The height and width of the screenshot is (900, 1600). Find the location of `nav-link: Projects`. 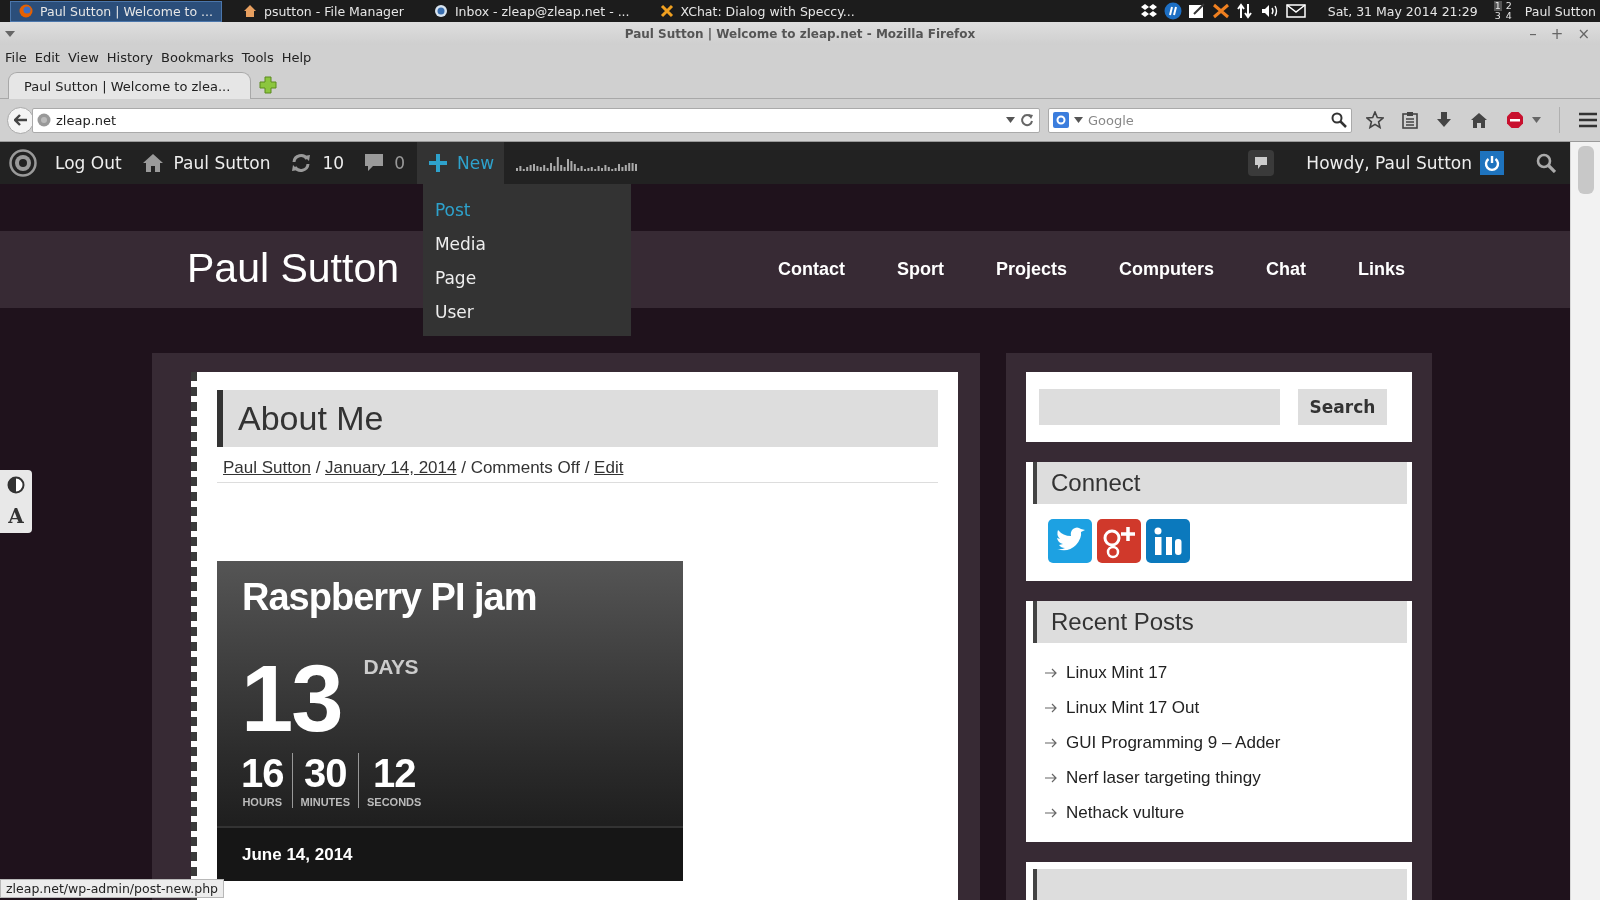

nav-link: Projects is located at coordinates (1031, 269).